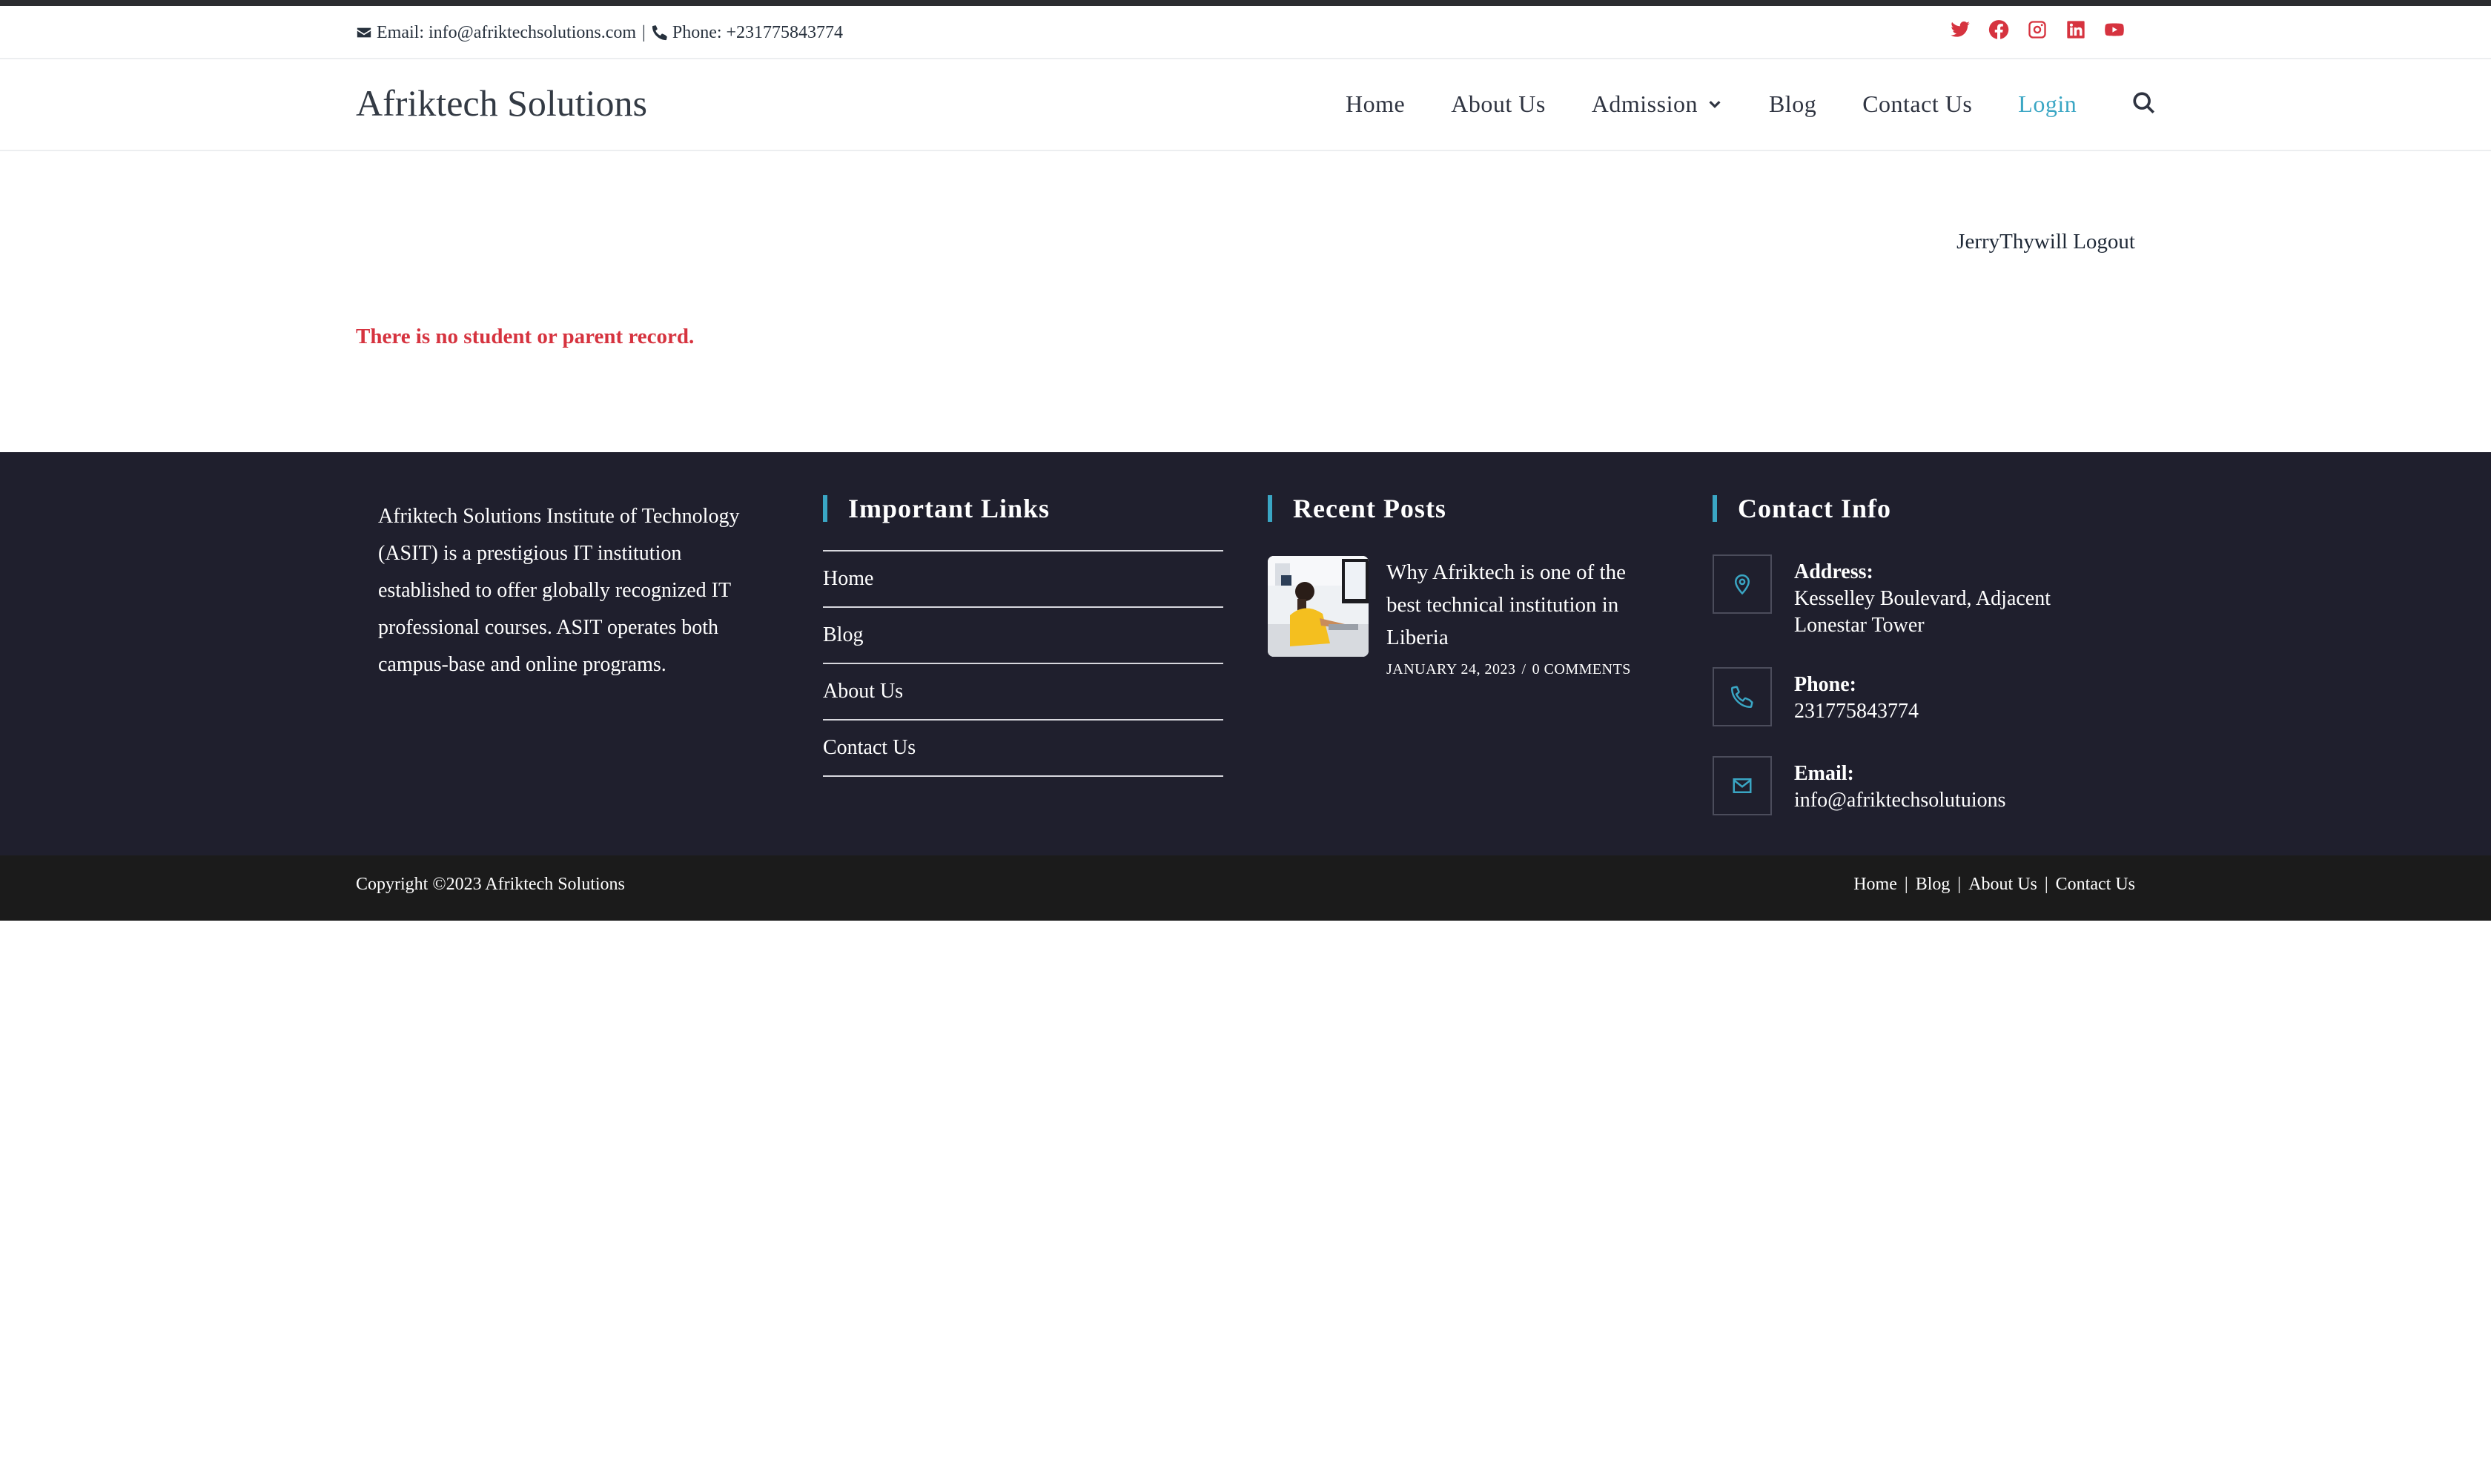  I want to click on footer-menu-contact: Contact Us, so click(2095, 885).